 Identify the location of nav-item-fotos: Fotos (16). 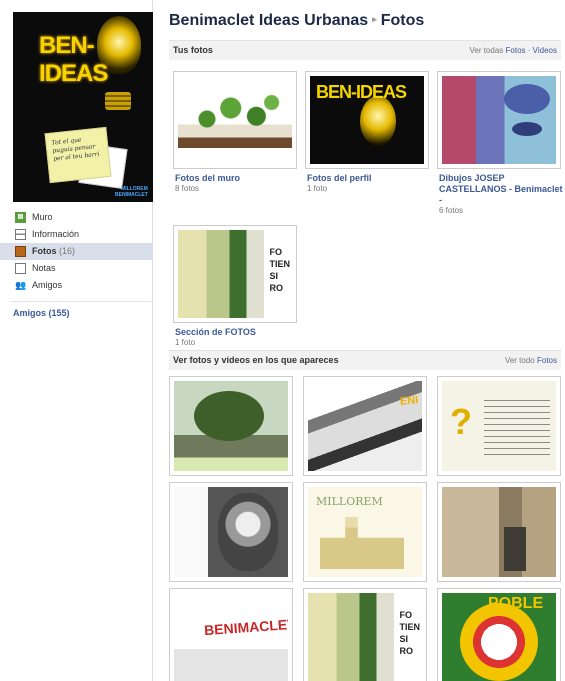
(76, 251).